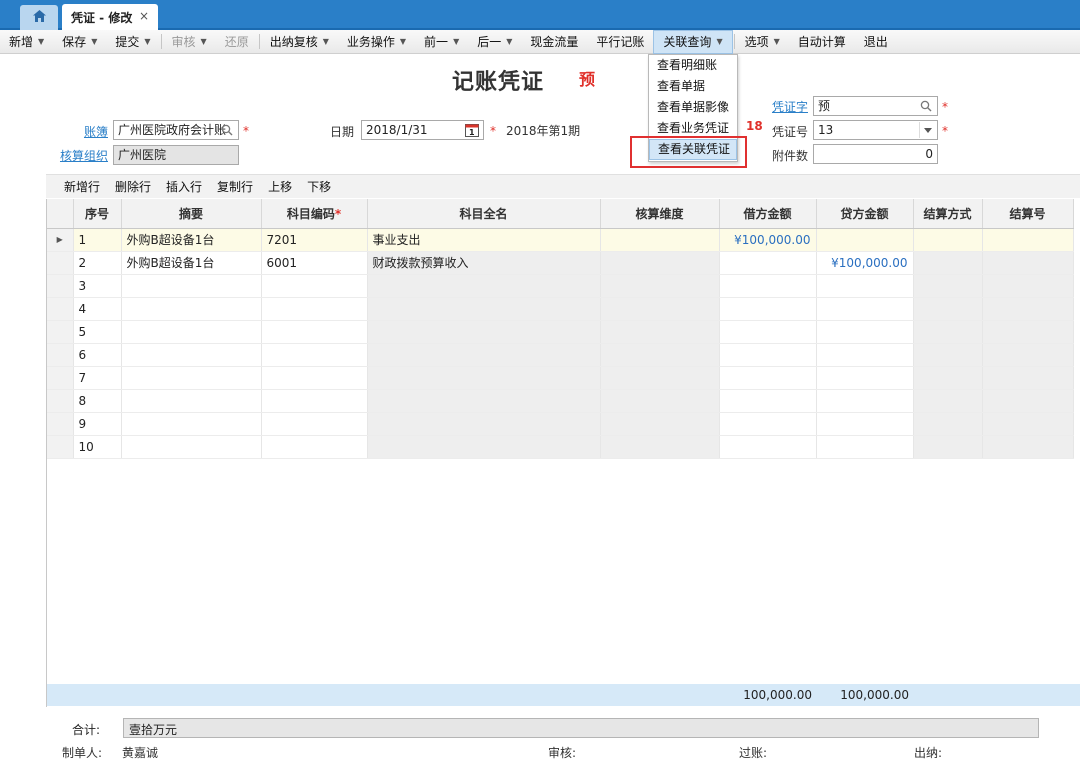 The height and width of the screenshot is (762, 1080). I want to click on close-icon: ×, so click(144, 16).